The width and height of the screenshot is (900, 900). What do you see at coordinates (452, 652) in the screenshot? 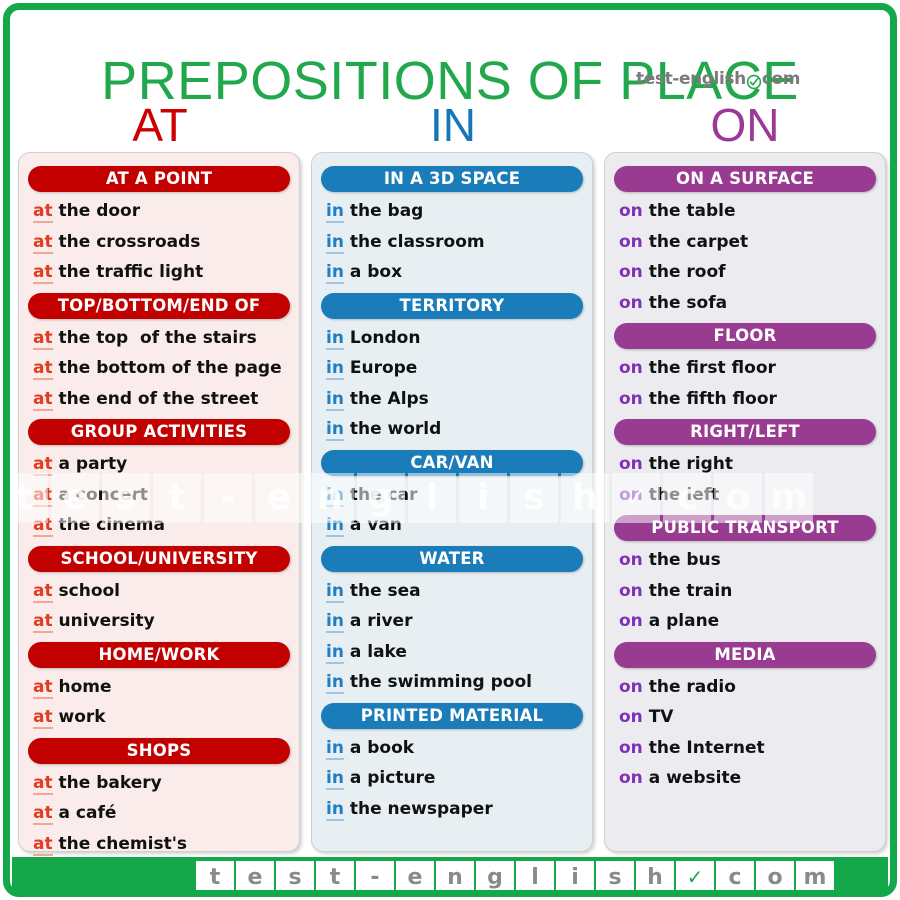
I see `phrase-item: in a lake` at bounding box center [452, 652].